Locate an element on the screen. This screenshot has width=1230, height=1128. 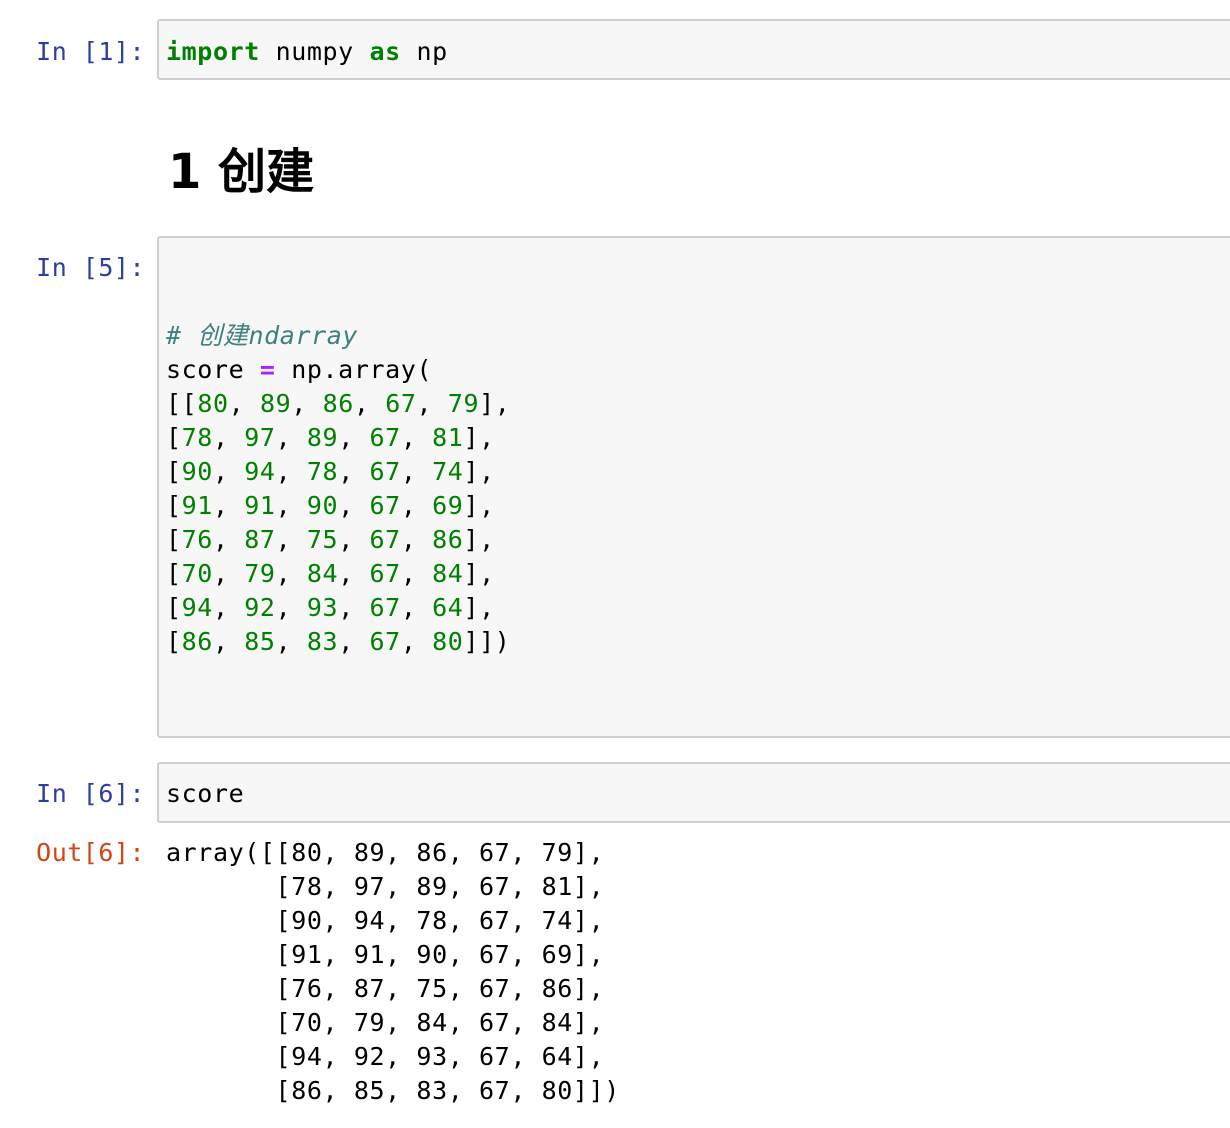
code-text: score is located at coordinates (213, 369).